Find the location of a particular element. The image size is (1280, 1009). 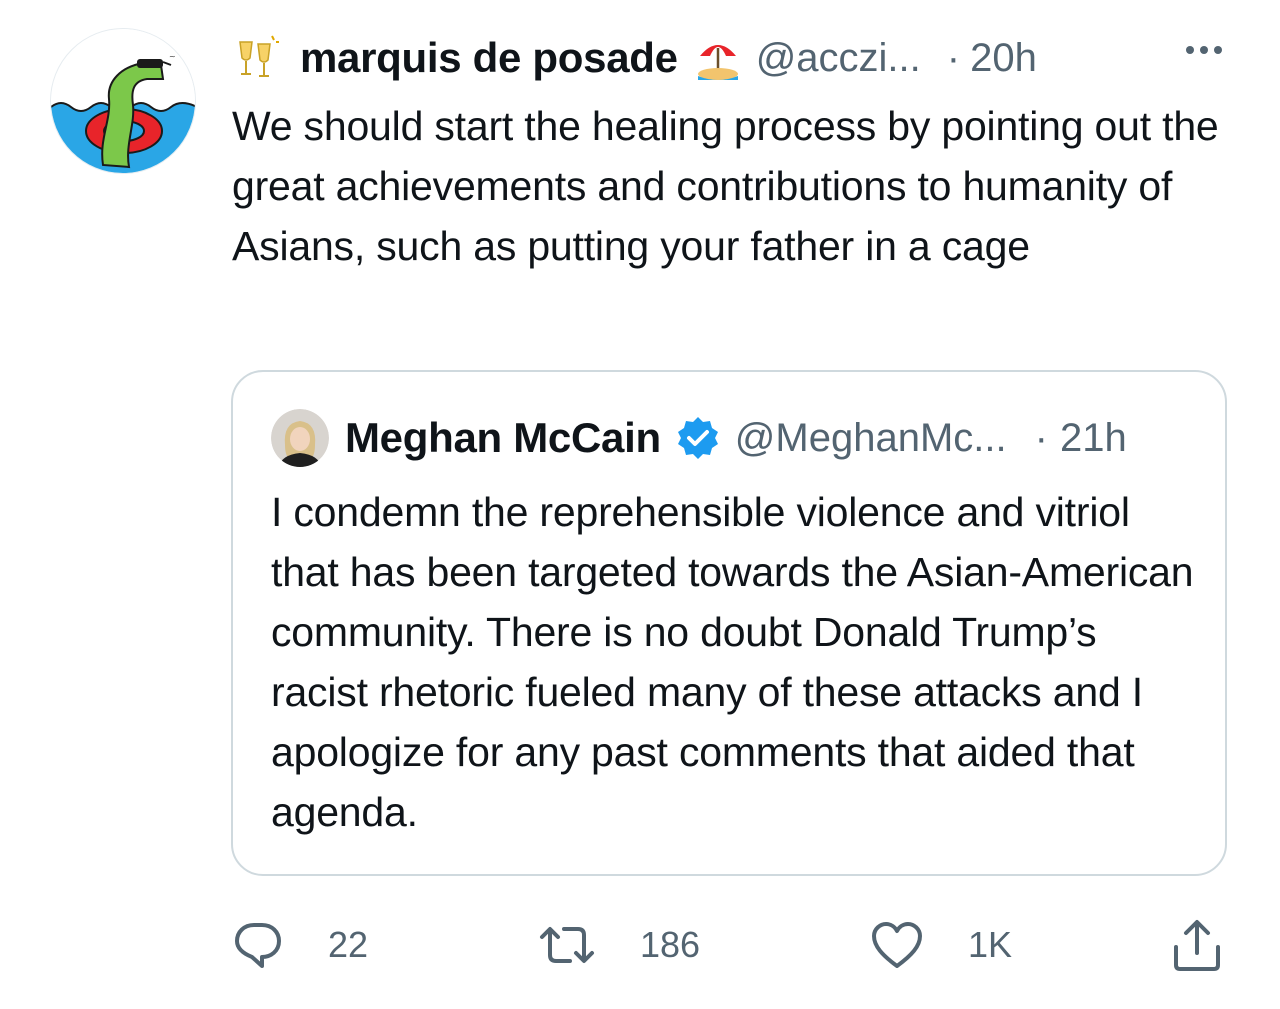

retweet-count: 186 is located at coordinates (670, 944).